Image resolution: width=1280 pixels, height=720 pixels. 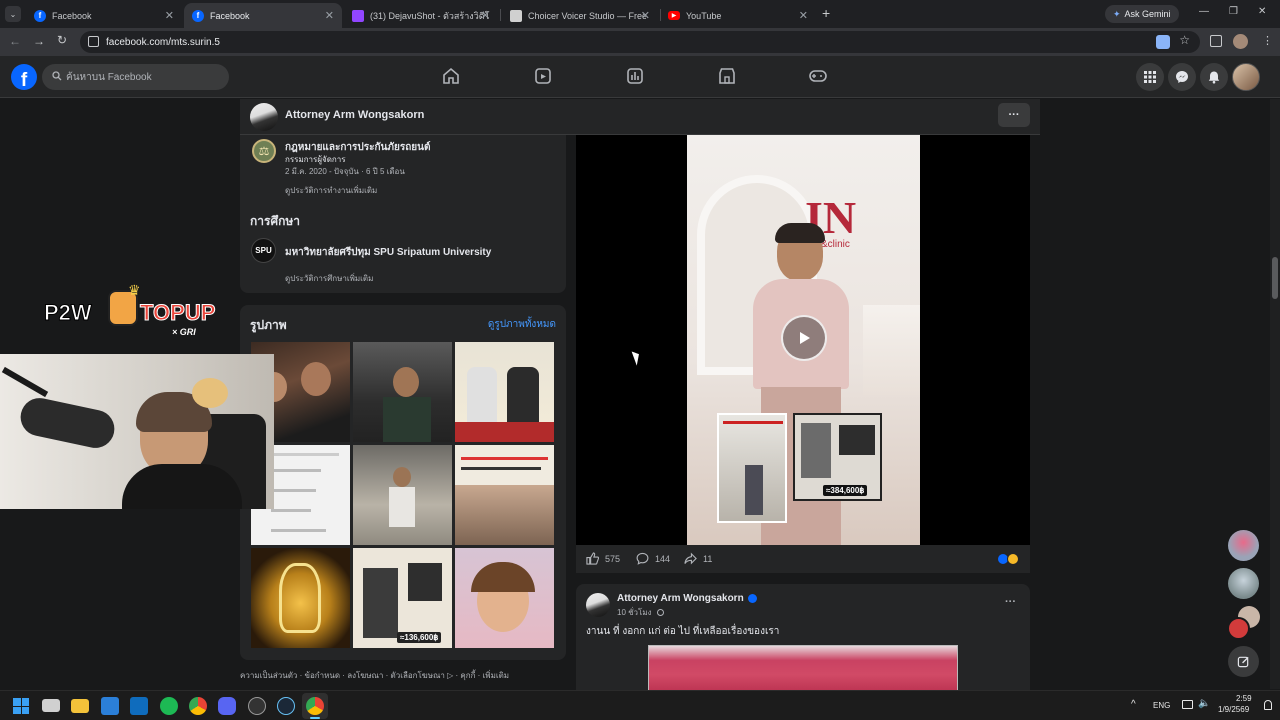 I want to click on page-scrollbar, so click(x=1275, y=394).